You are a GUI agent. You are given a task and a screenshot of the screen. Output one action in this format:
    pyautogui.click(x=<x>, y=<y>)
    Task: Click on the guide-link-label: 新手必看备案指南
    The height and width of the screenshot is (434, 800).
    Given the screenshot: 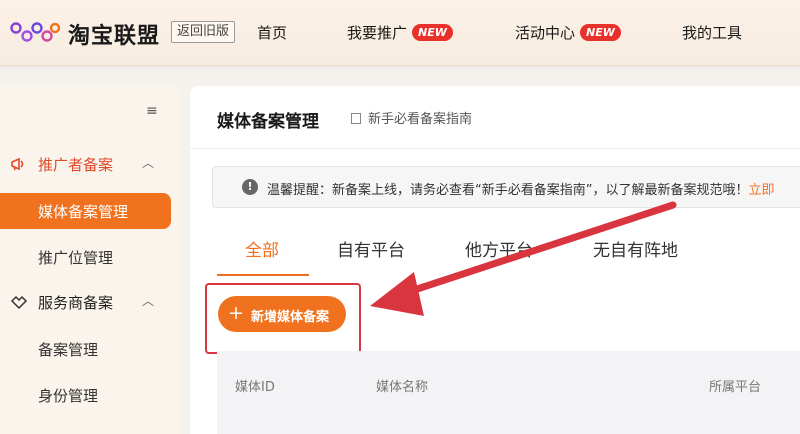 What is the action you would take?
    pyautogui.click(x=420, y=119)
    